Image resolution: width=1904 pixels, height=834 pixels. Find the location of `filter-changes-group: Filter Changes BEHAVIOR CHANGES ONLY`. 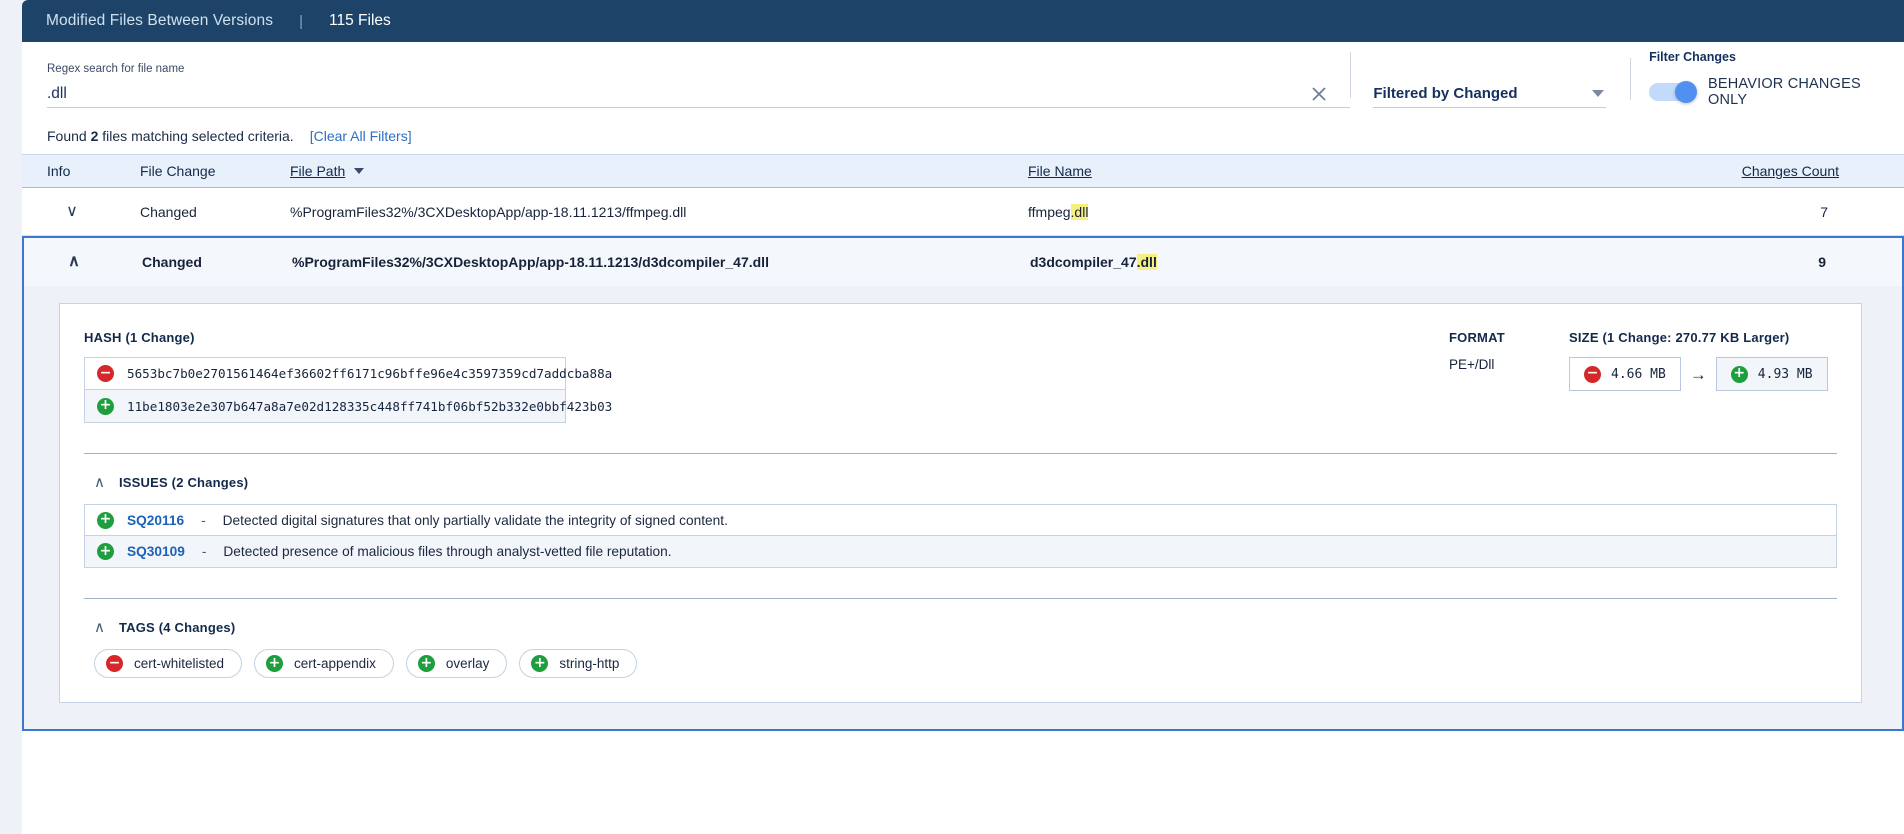

filter-changes-group: Filter Changes BEHAVIOR CHANGES ONLY is located at coordinates (1767, 84).